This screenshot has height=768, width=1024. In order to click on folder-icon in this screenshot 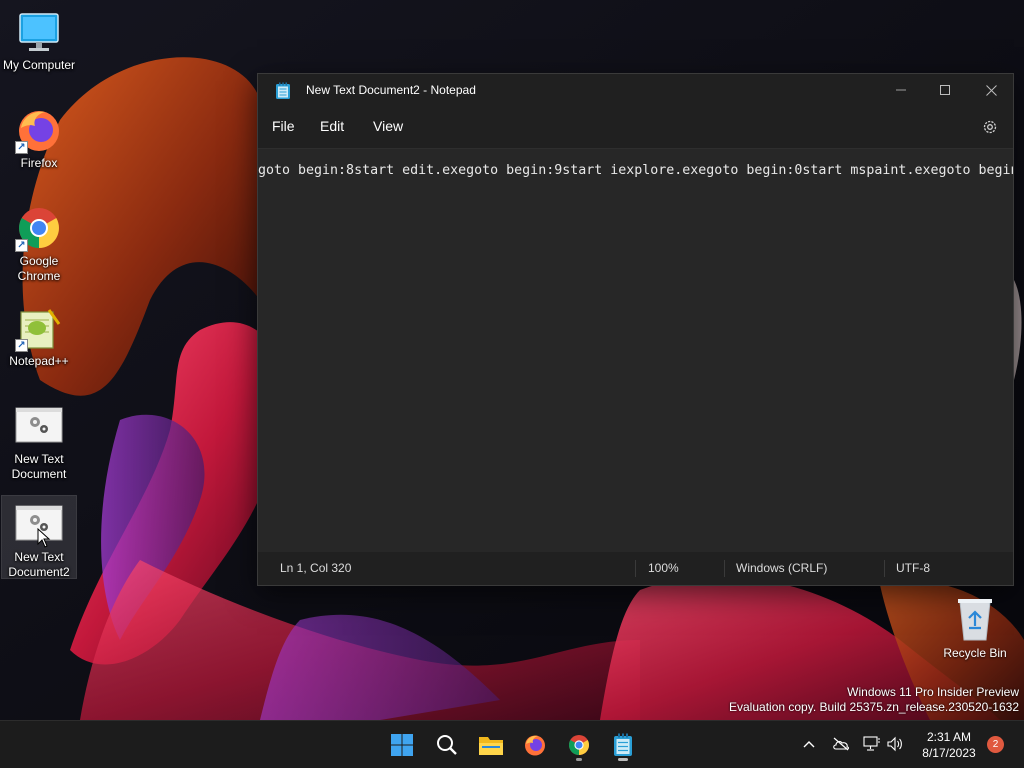, I will do `click(491, 746)`.